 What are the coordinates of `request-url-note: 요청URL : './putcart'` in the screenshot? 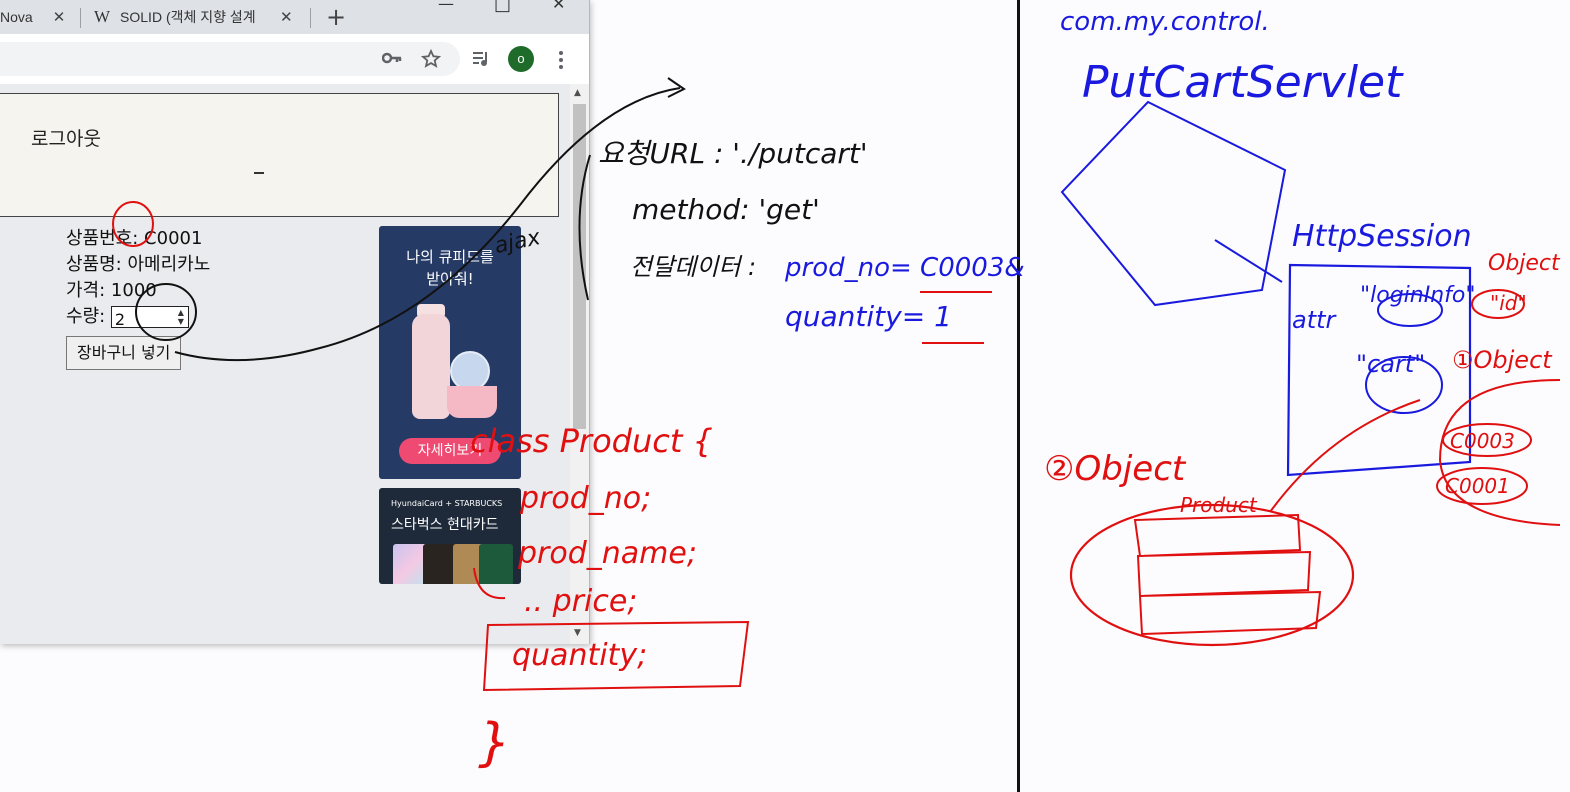 It's located at (733, 153).